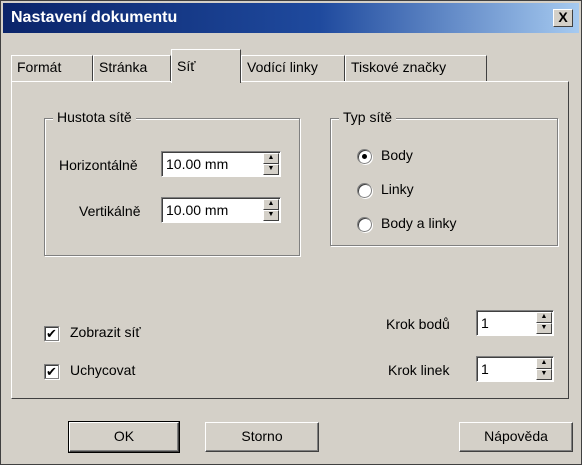 This screenshot has width=582, height=465. What do you see at coordinates (271, 169) in the screenshot?
I see `horizontal-down-arrow-icon: ▼` at bounding box center [271, 169].